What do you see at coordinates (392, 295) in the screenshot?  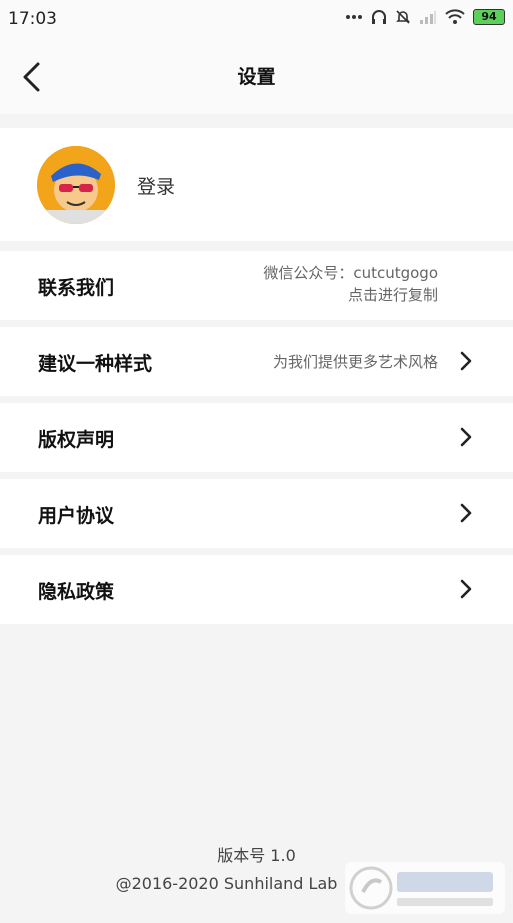 I see `copy-hint-text: 点击进行复制` at bounding box center [392, 295].